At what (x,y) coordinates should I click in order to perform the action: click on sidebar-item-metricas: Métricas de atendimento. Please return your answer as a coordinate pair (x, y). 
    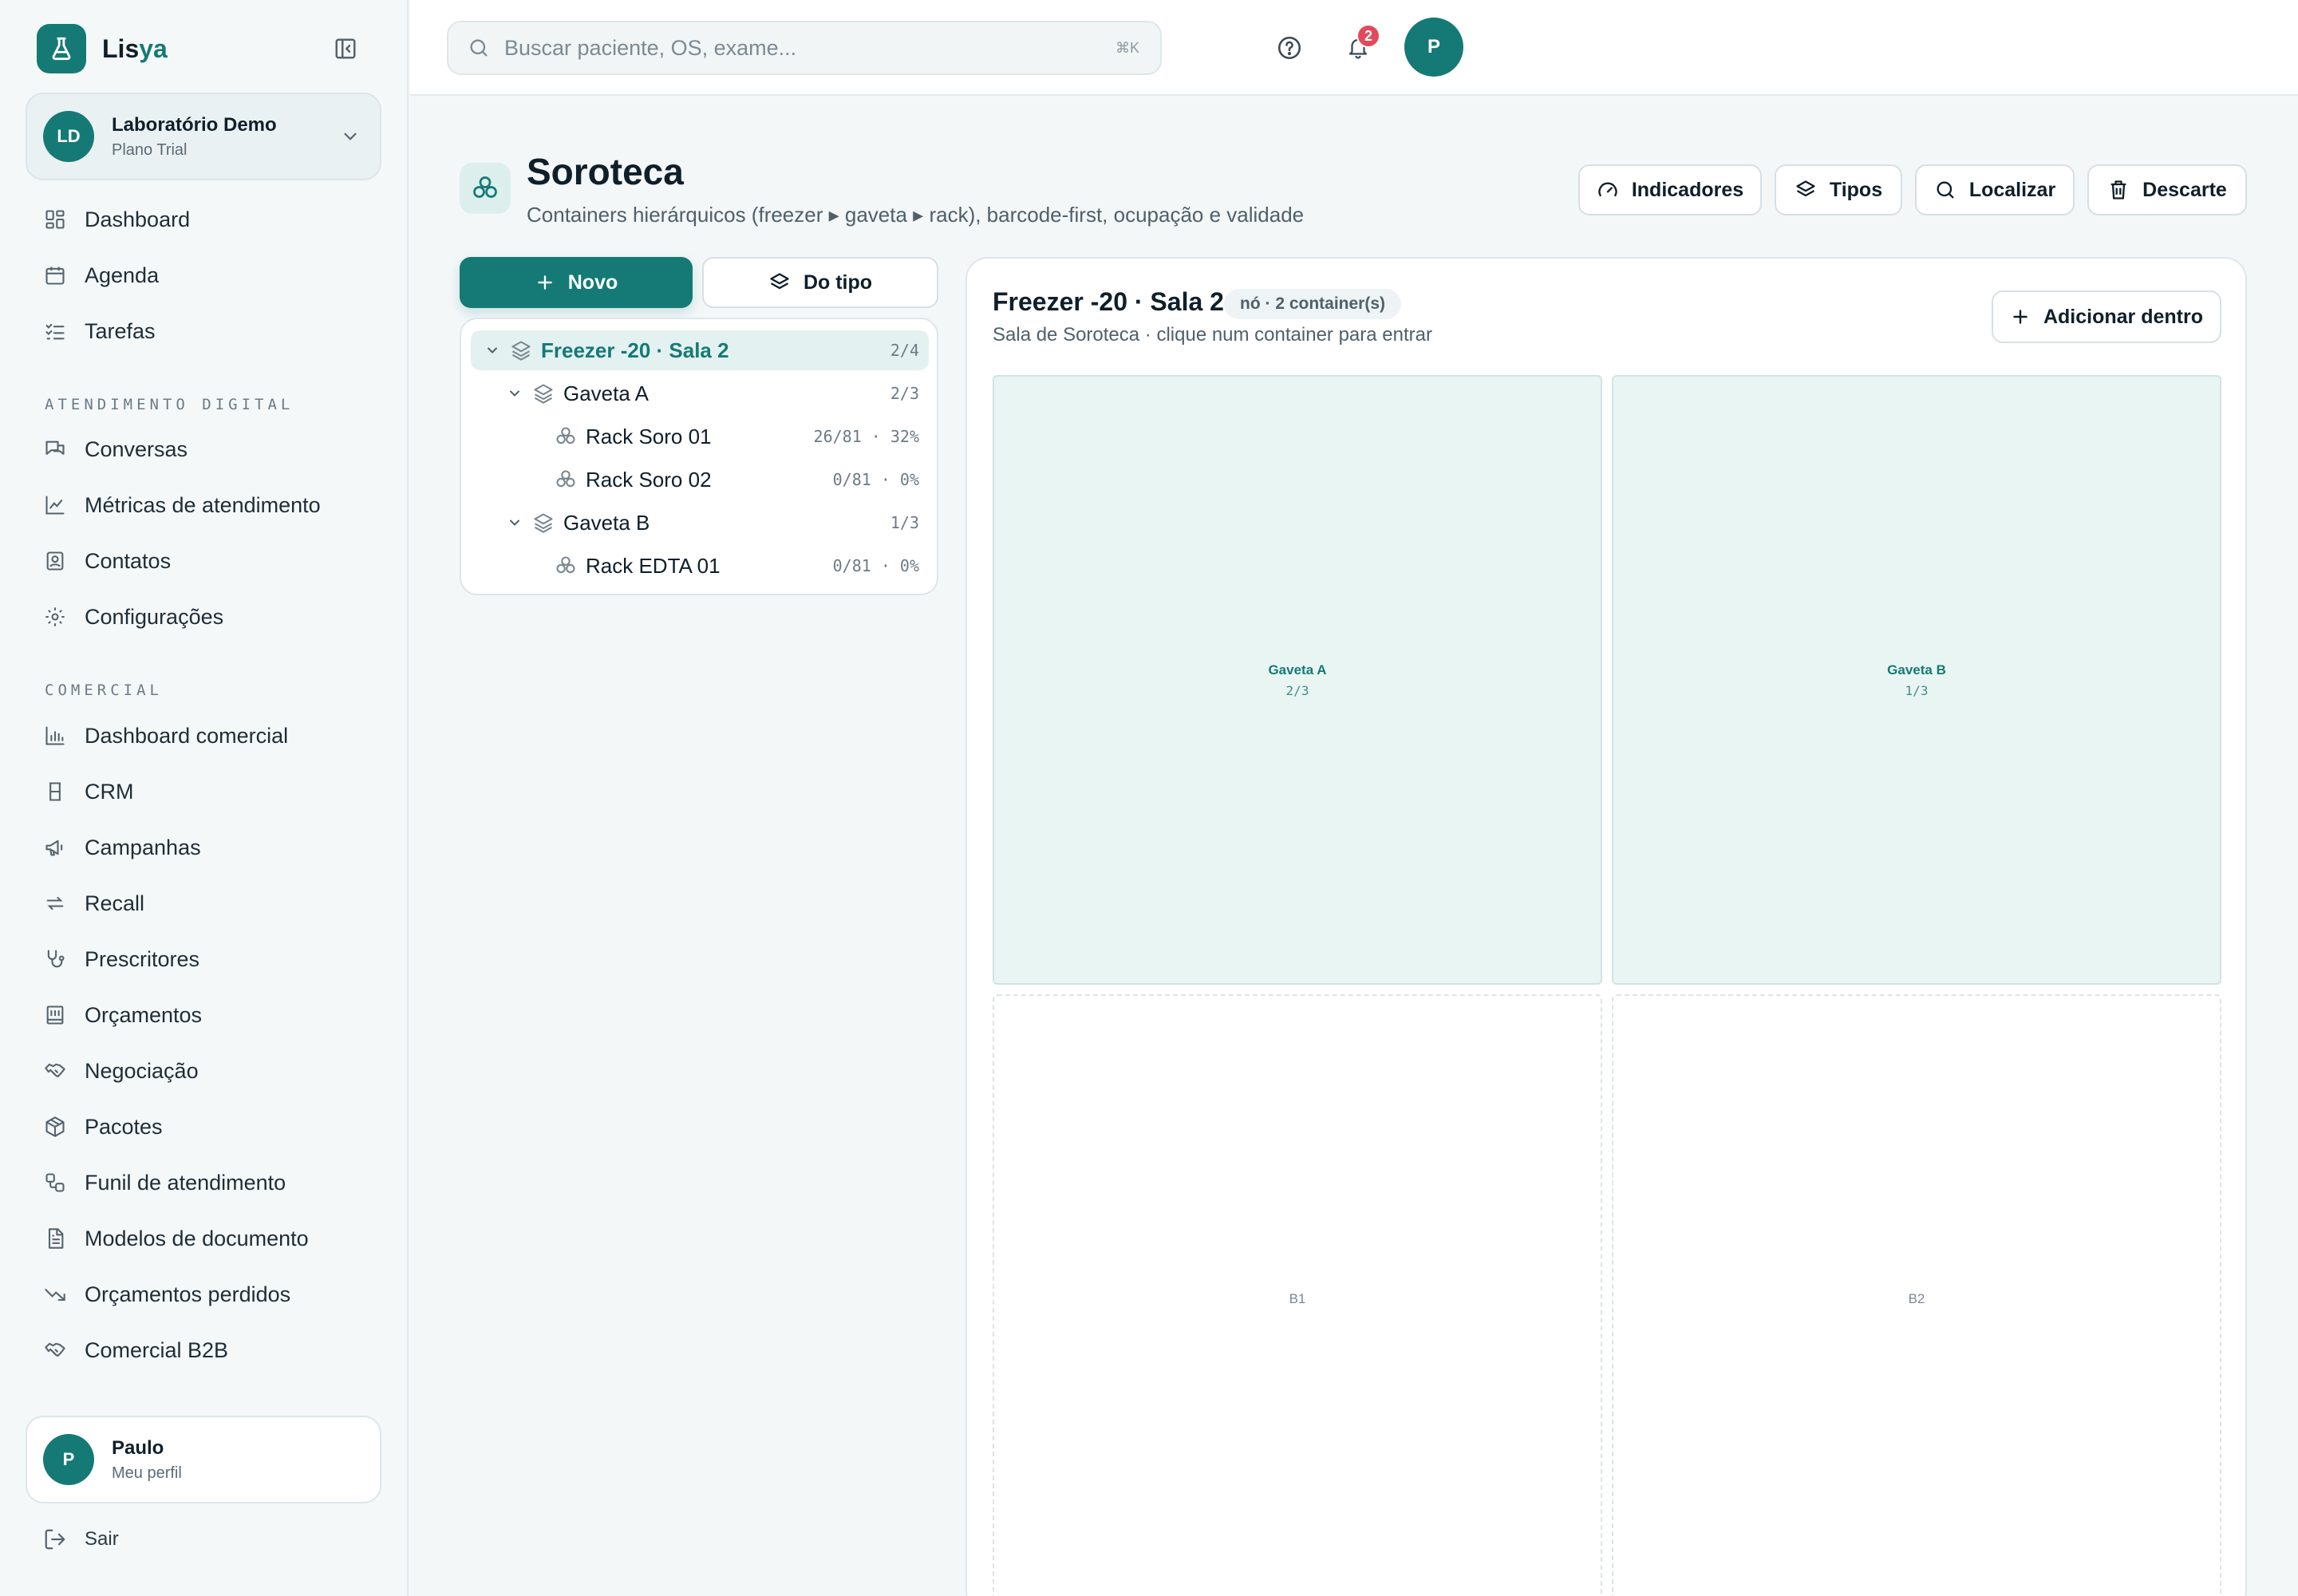
    Looking at the image, I should click on (206, 505).